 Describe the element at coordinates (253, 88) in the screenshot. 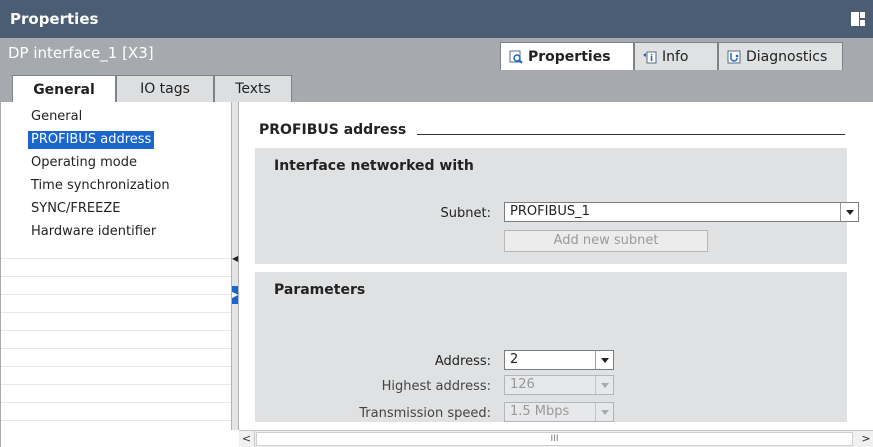

I see `subtab-texts: Texts` at that location.